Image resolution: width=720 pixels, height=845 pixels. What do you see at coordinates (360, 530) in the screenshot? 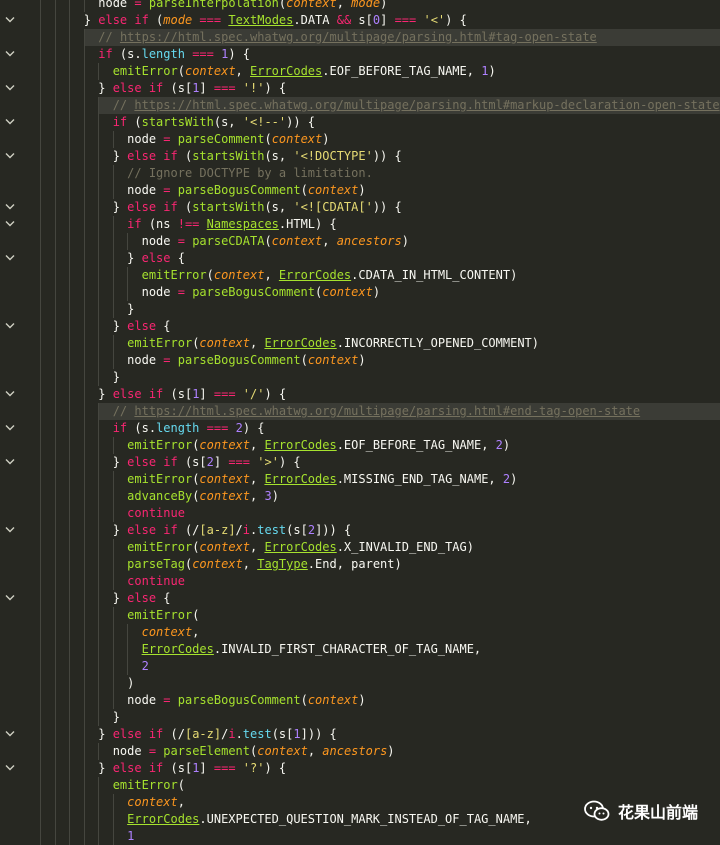
I see `code-line: } else if (/[a-z]/i.test(s[2])) {` at bounding box center [360, 530].